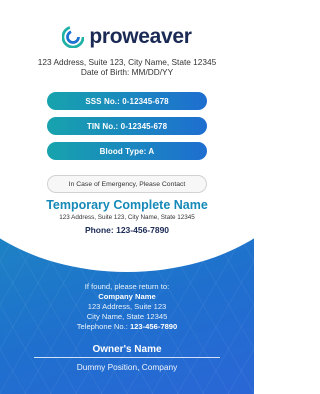  I want to click on owner-position: Dummy Position, Company, so click(127, 367).